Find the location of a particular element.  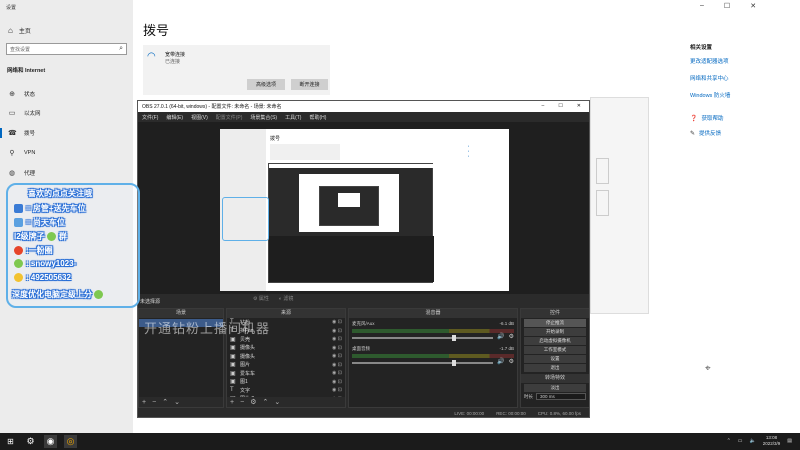

overlay-line: :一粉圈 is located at coordinates (39, 250).